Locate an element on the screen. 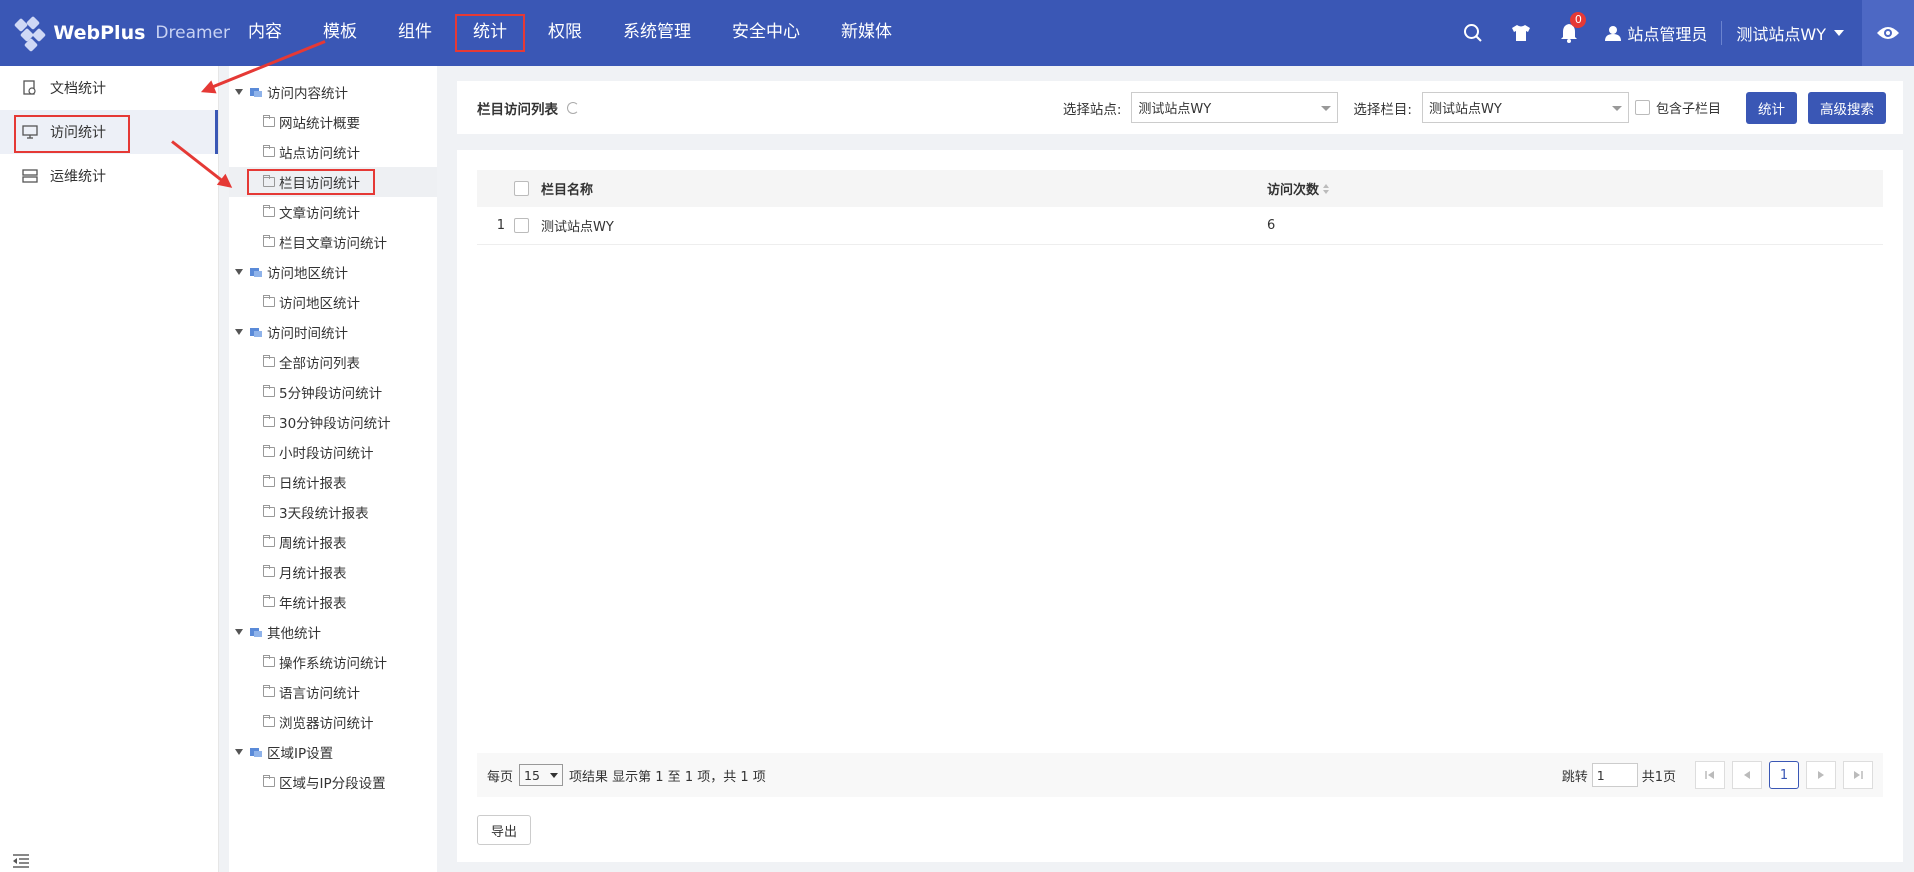 This screenshot has width=1914, height=872. site-switcher: 测试站点WY is located at coordinates (1790, 33).